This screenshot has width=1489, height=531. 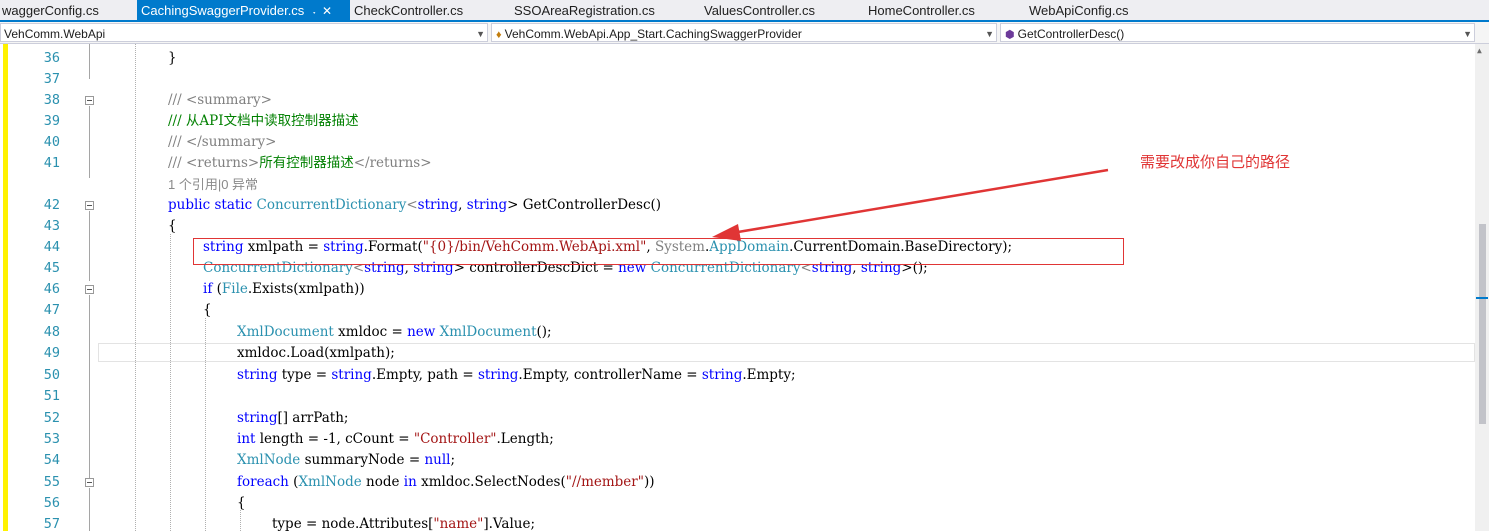 What do you see at coordinates (1479, 50) in the screenshot?
I see `scroll-up-icon: ▲` at bounding box center [1479, 50].